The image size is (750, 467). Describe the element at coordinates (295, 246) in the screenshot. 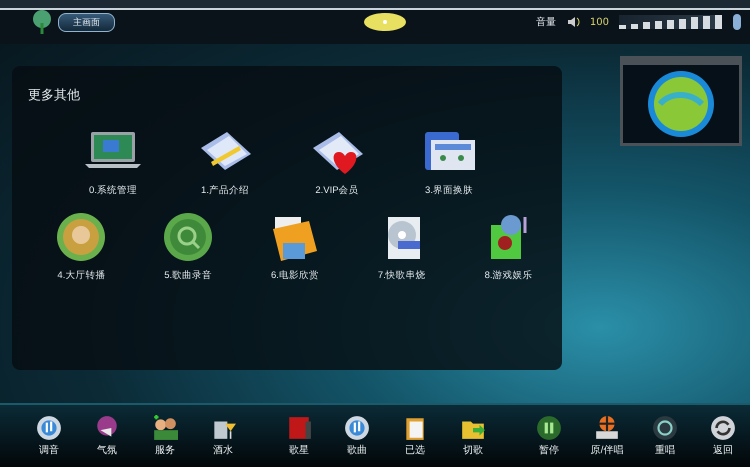

I see `menu-item: 6.电影欣赏` at that location.